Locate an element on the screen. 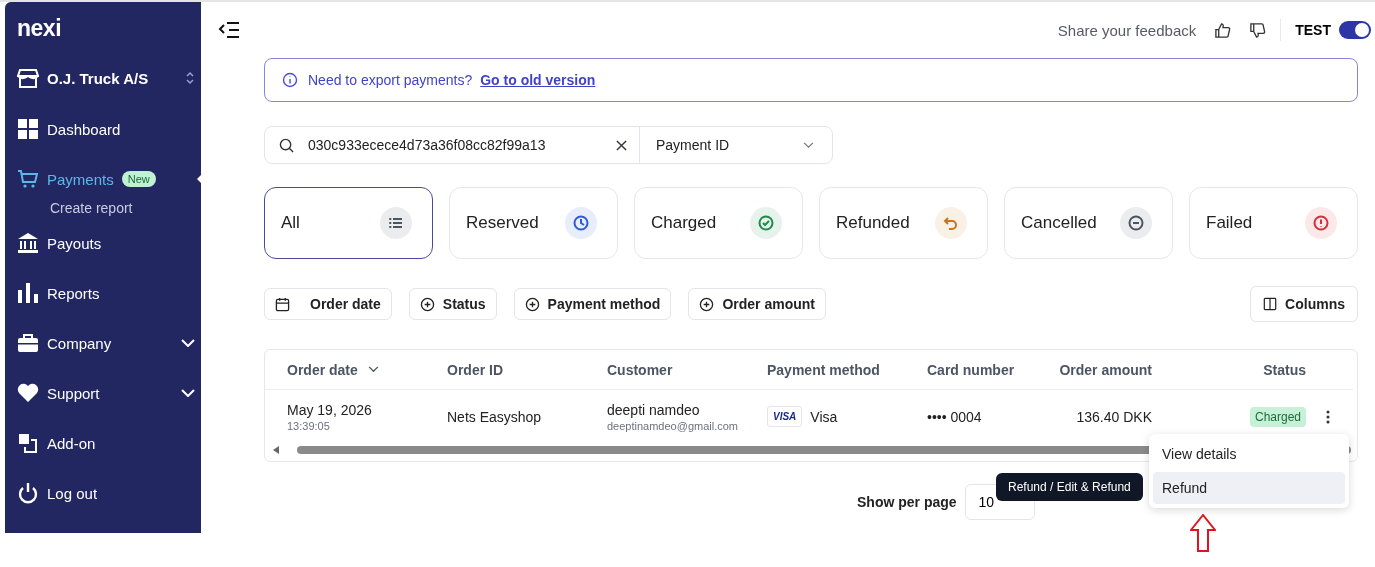 This screenshot has width=1375, height=567. scroll-left-icon is located at coordinates (276, 450).